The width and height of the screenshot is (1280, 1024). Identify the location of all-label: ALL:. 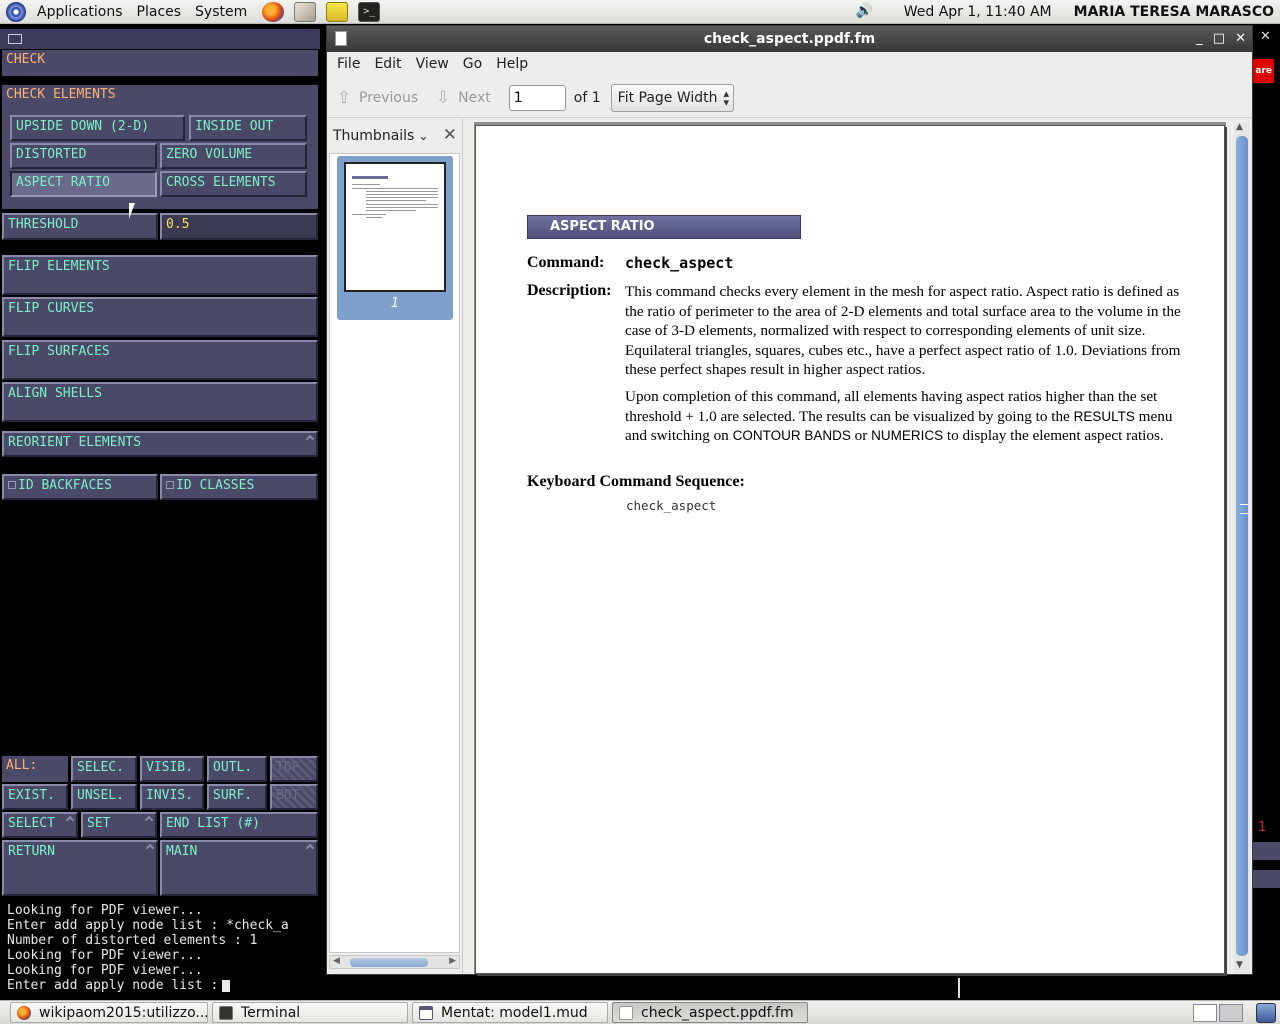
(35, 769).